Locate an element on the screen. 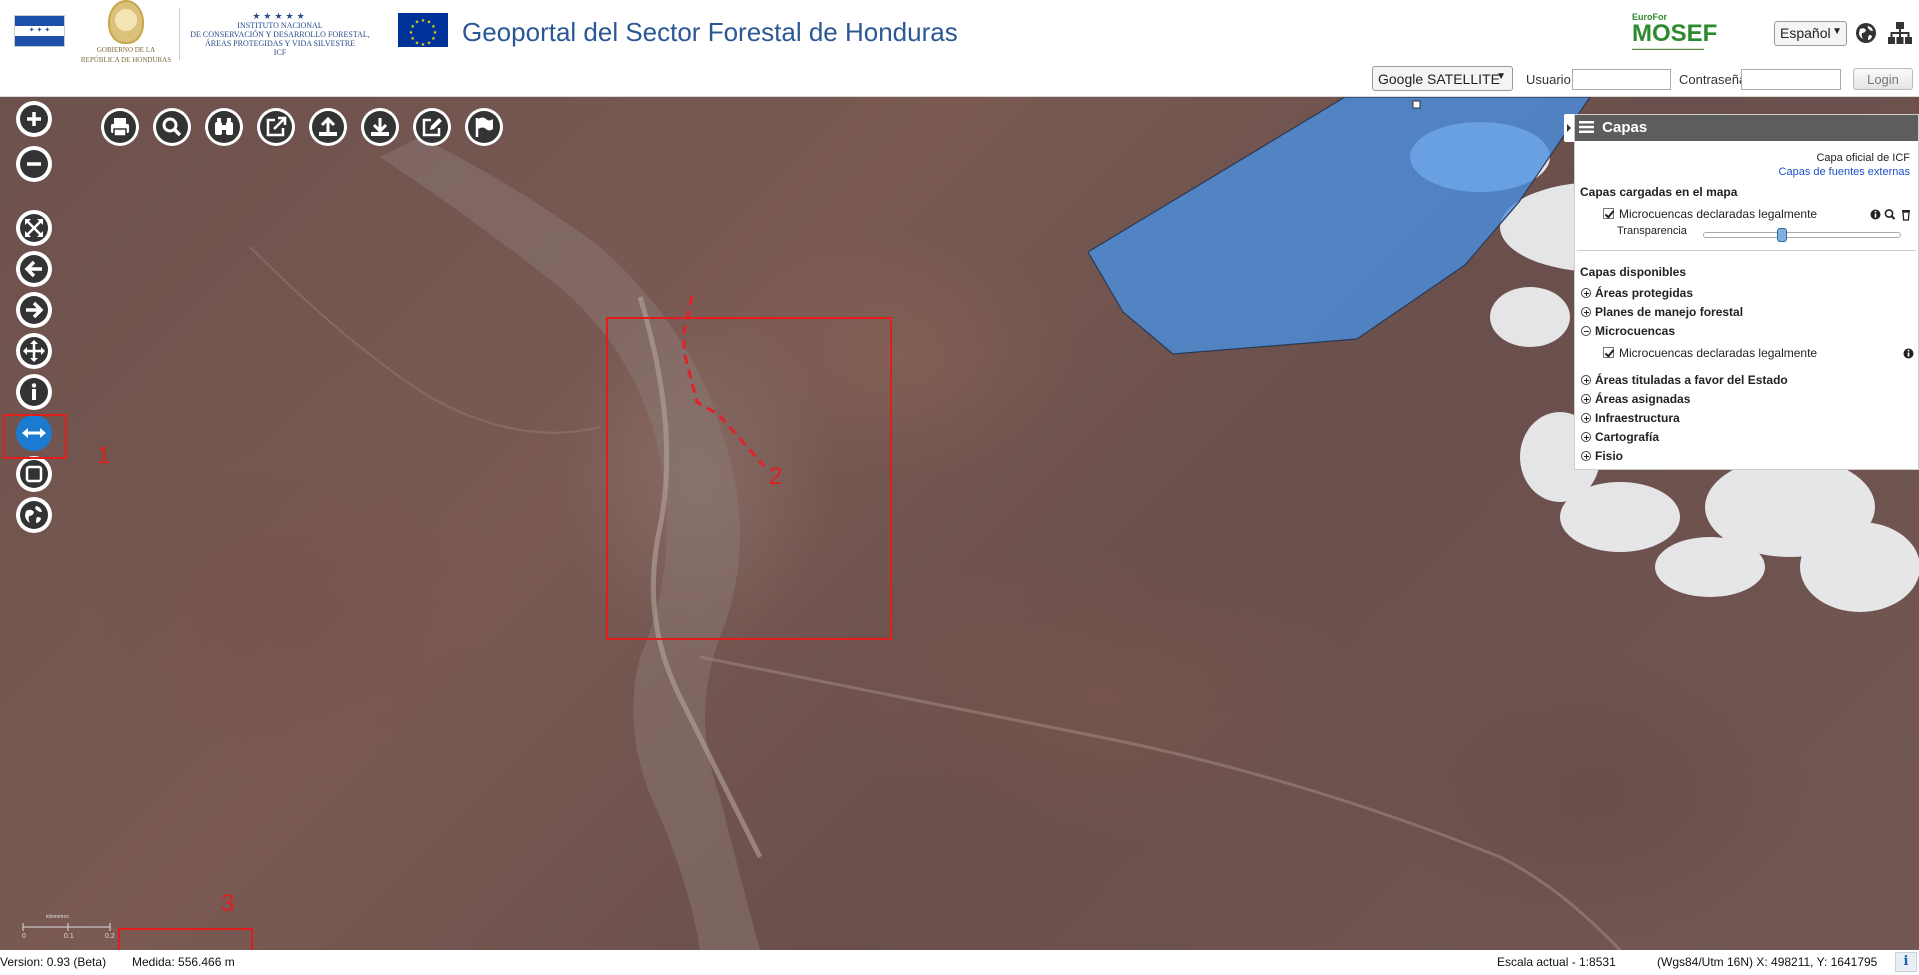 This screenshot has width=1919, height=975. dropdown-arrow-icon: ▼ is located at coordinates (1501, 76).